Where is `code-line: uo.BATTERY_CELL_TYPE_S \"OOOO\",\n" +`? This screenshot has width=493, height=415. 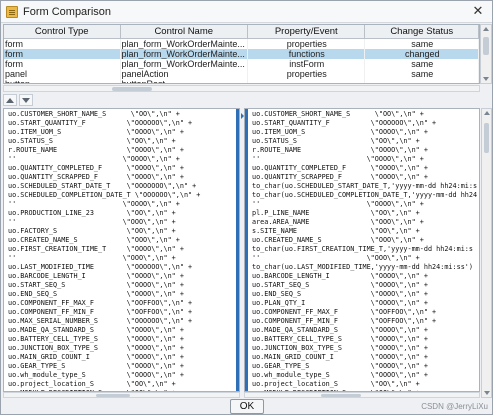
code-line: uo.BATTERY_CELL_TYPE_S \"OOOO\",\n" + is located at coordinates (96, 339).